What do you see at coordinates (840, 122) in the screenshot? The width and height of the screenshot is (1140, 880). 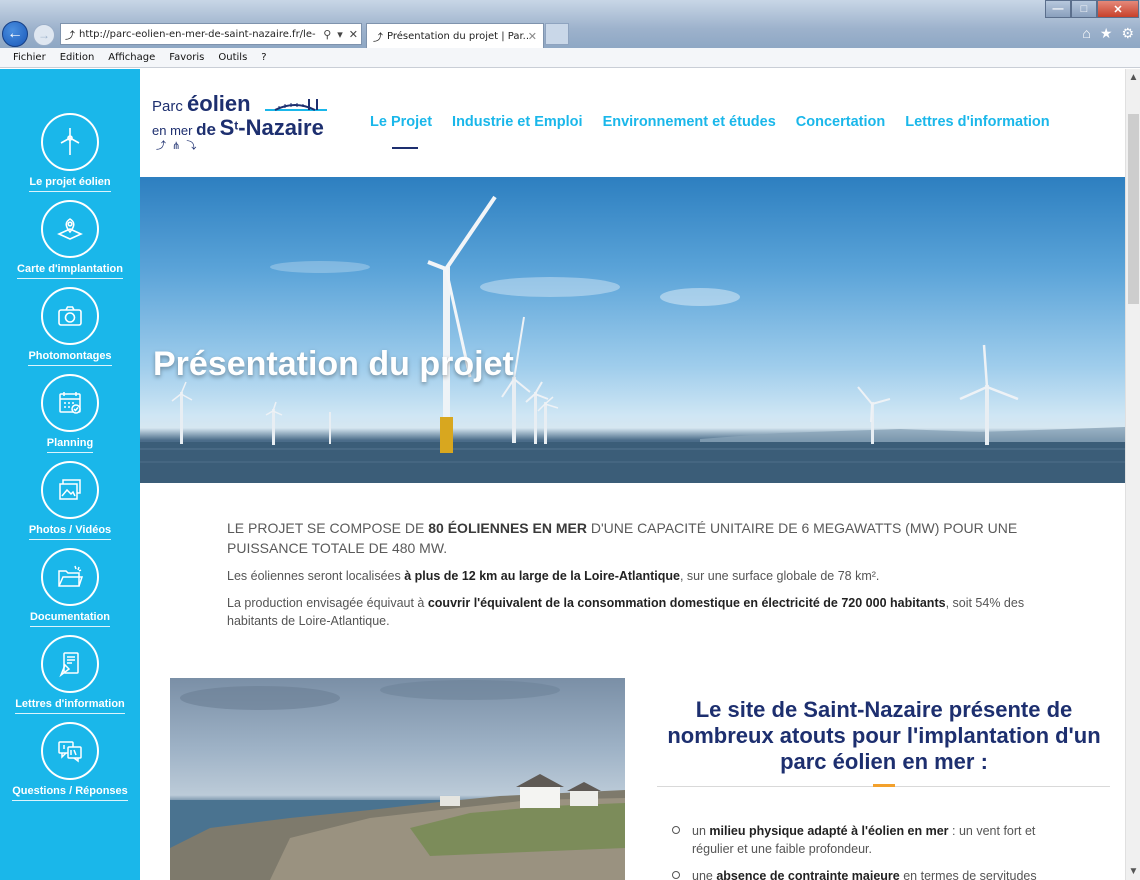 I see `nav-concertation: Concertation` at bounding box center [840, 122].